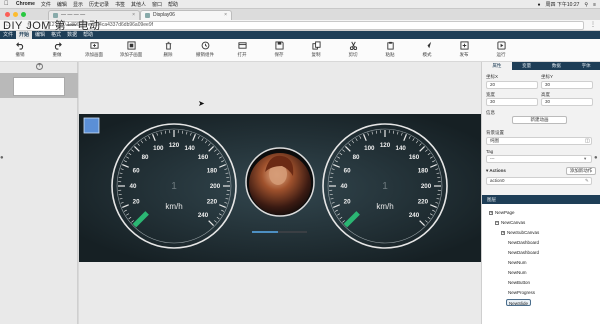 The image size is (600, 324). What do you see at coordinates (539, 141) in the screenshot?
I see `background-select: 纯图` at bounding box center [539, 141].